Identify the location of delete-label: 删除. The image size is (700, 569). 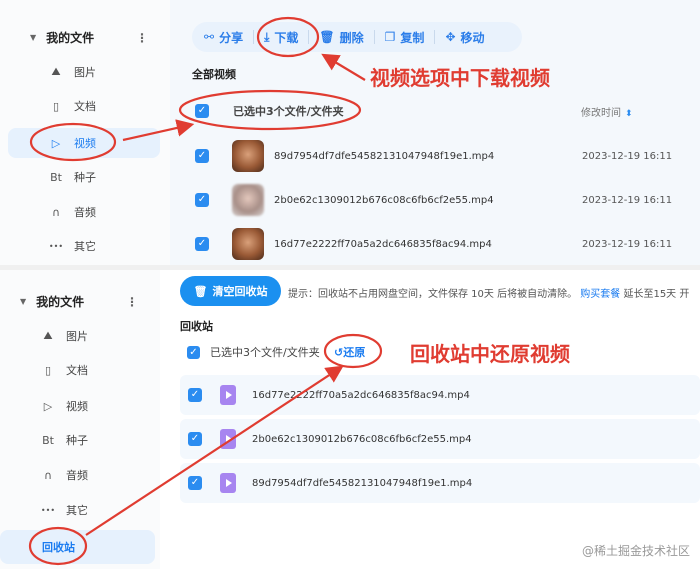
(351, 37).